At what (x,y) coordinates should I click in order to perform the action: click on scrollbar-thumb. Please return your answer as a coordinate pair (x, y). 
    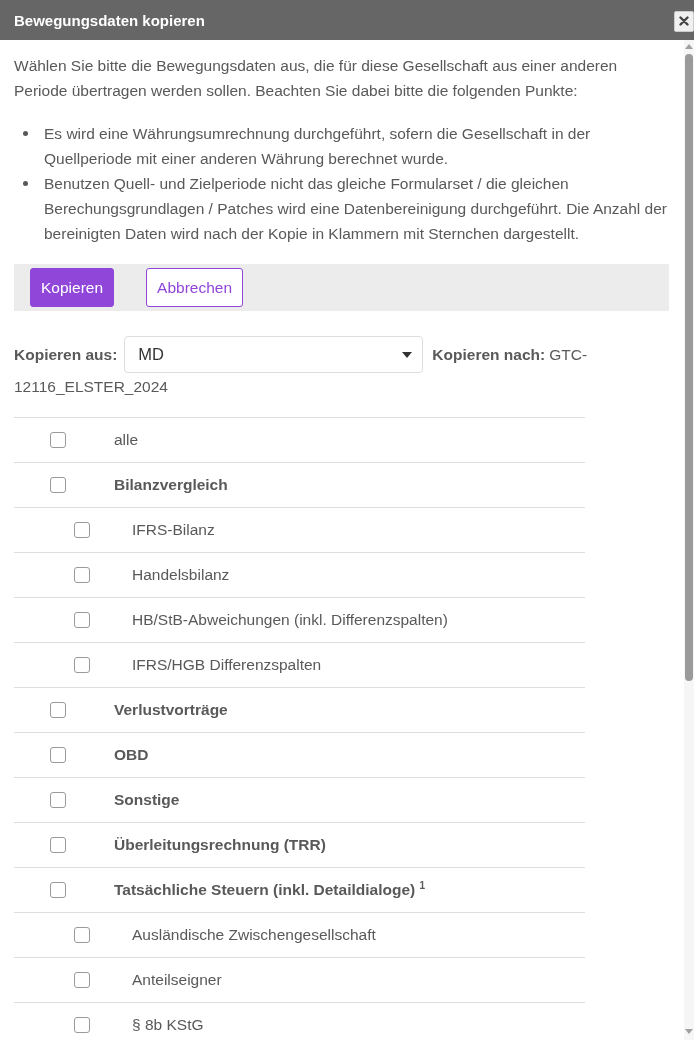
    Looking at the image, I should click on (689, 367).